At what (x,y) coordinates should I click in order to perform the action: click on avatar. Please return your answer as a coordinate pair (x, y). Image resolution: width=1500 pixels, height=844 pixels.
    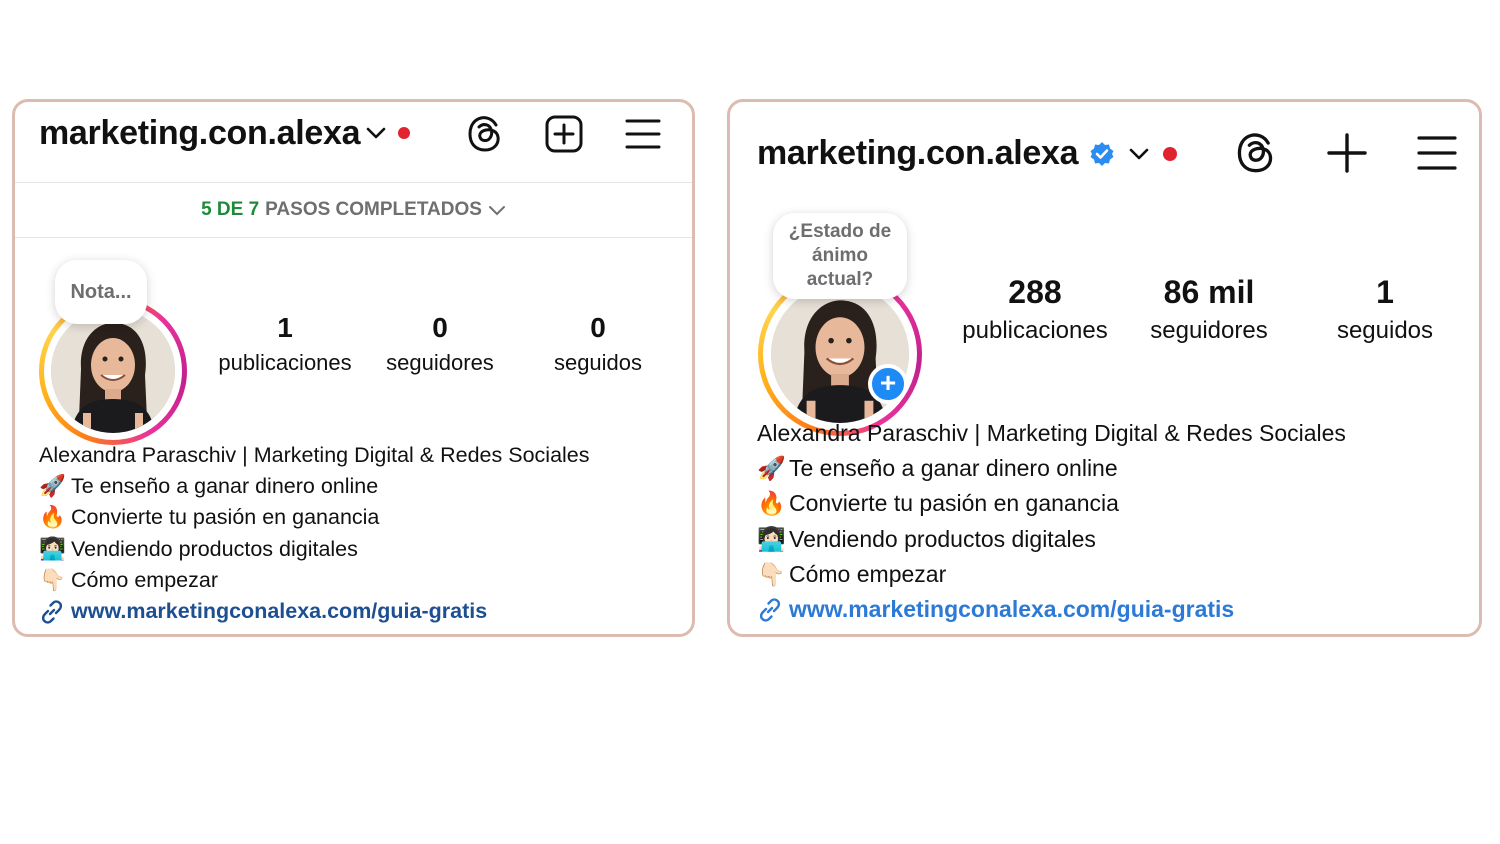
    Looking at the image, I should click on (113, 371).